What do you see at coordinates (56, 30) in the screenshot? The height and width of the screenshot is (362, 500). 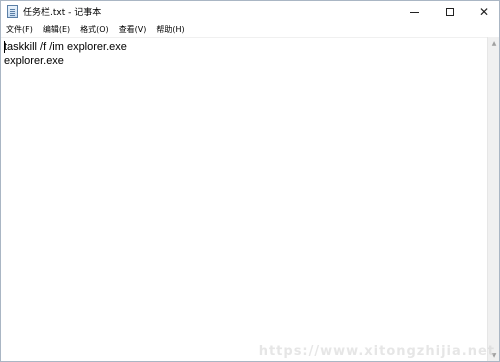 I see `menu-edit: 编辑(E)` at bounding box center [56, 30].